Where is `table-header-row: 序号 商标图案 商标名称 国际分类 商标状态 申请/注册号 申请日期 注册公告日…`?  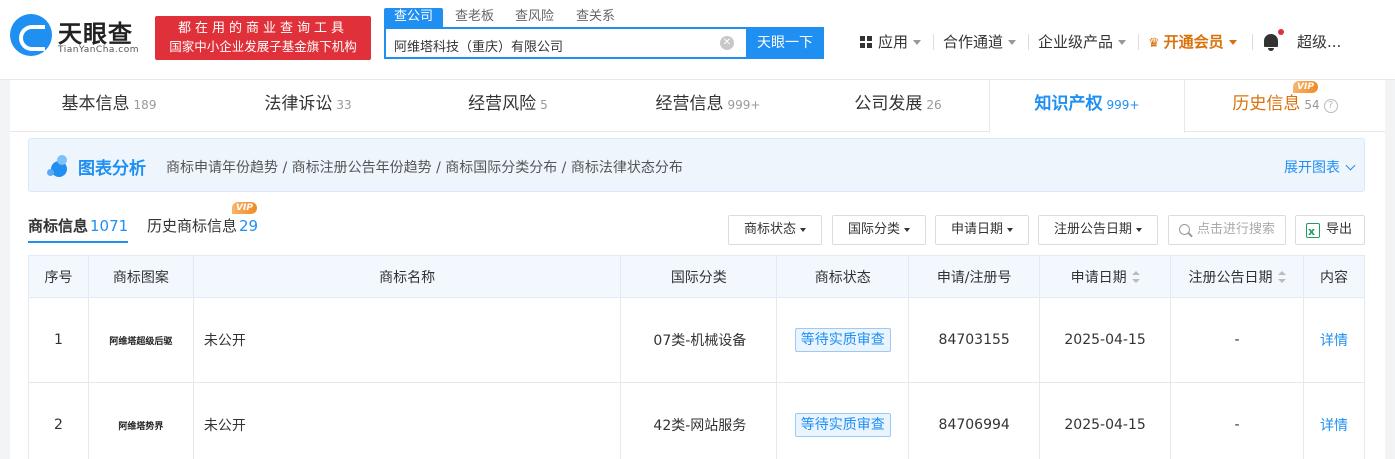 table-header-row: 序号 商标图案 商标名称 国际分类 商标状态 申请/注册号 申请日期 注册公告日… is located at coordinates (697, 276).